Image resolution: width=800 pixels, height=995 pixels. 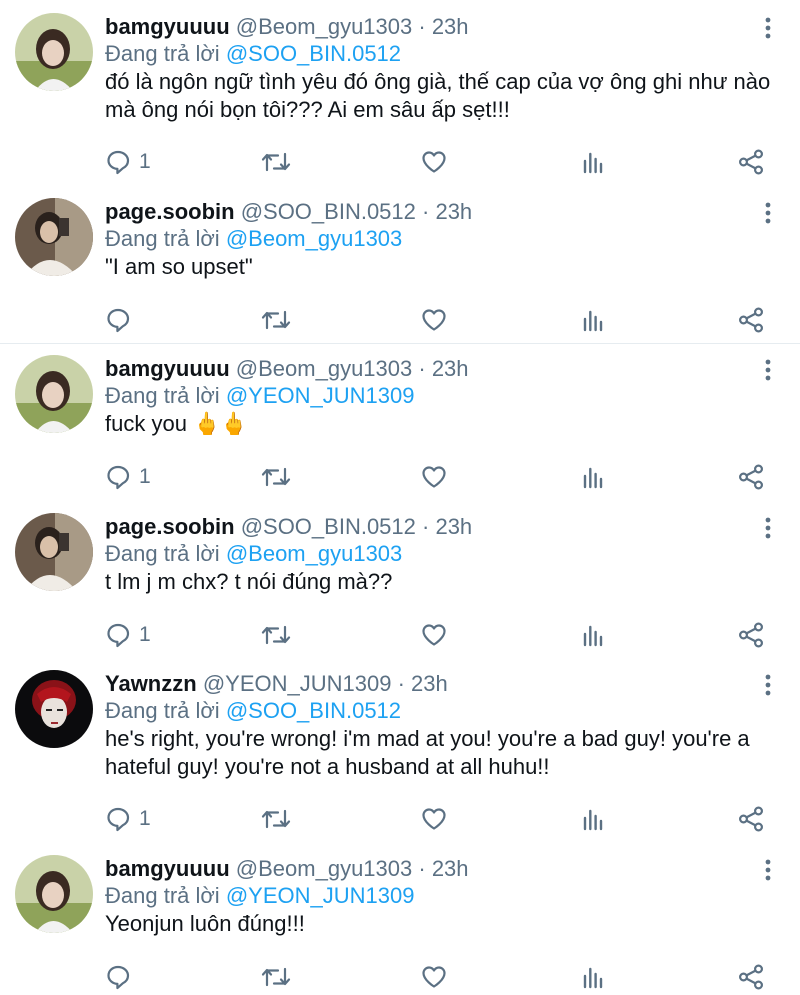 I want to click on display-name: Yawnzzn, so click(x=151, y=683).